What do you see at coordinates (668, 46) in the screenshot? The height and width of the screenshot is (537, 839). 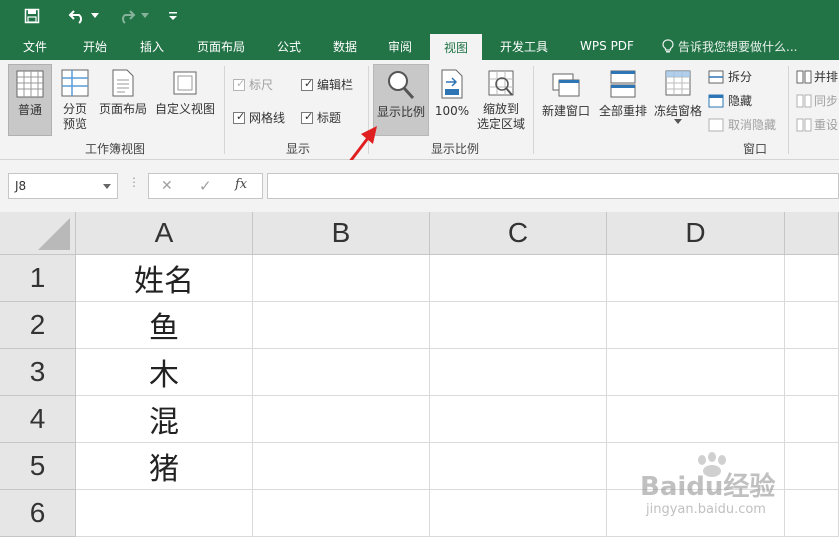 I see `lightbulb-icon` at bounding box center [668, 46].